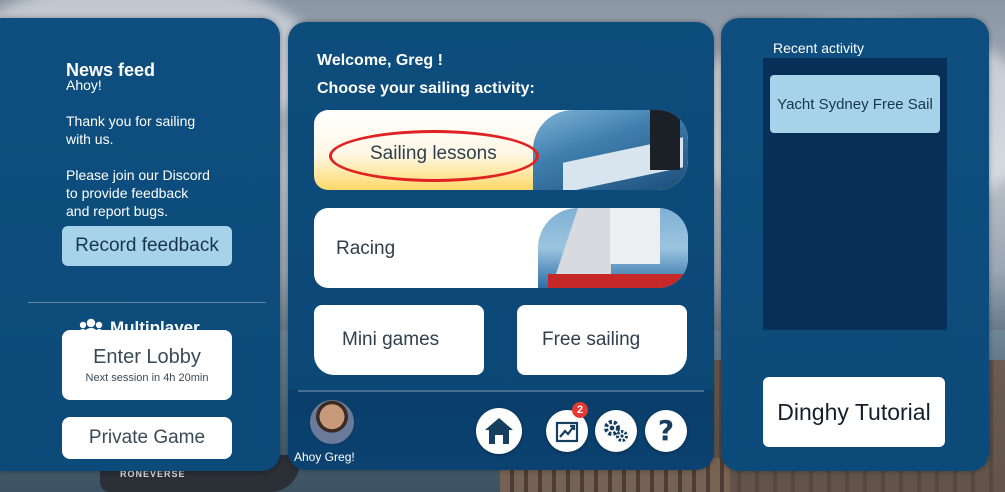 This screenshot has height=492, width=1005. I want to click on news-greeting: Ahoy!, so click(84, 85).